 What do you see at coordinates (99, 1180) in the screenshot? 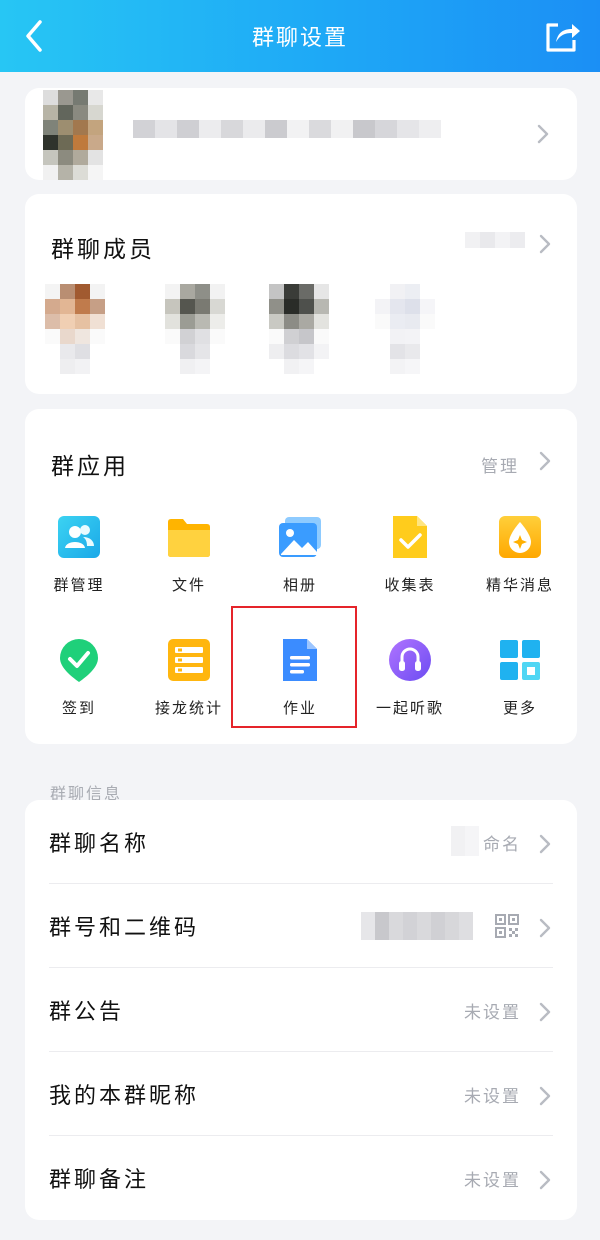
I see `row-label: 群聊备注` at bounding box center [99, 1180].